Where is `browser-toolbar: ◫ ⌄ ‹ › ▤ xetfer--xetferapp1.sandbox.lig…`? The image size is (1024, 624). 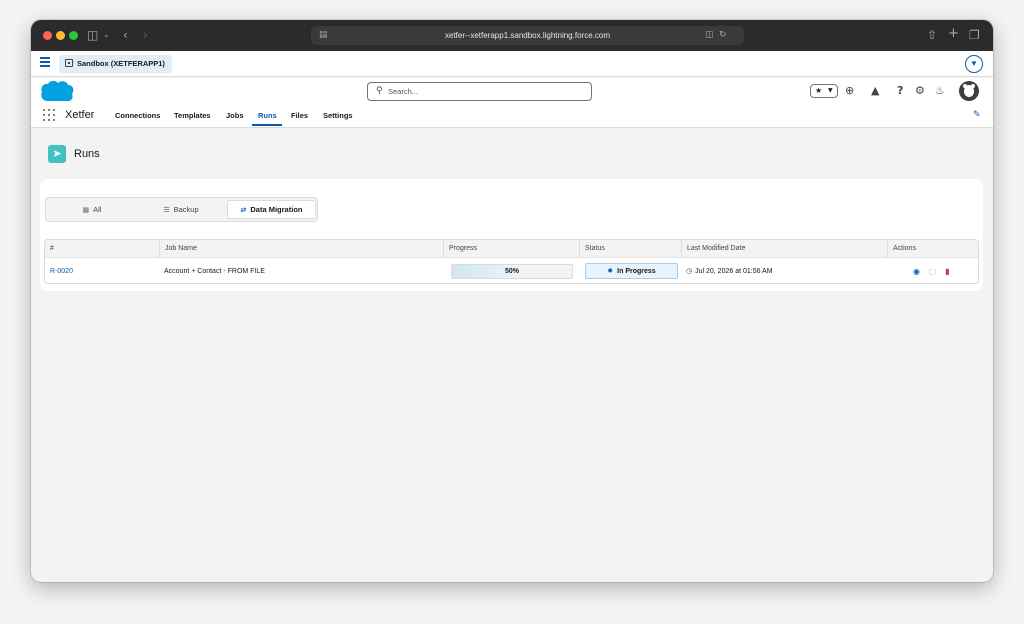 browser-toolbar: ◫ ⌄ ‹ › ▤ xetfer--xetferapp1.sandbox.lig… is located at coordinates (512, 35).